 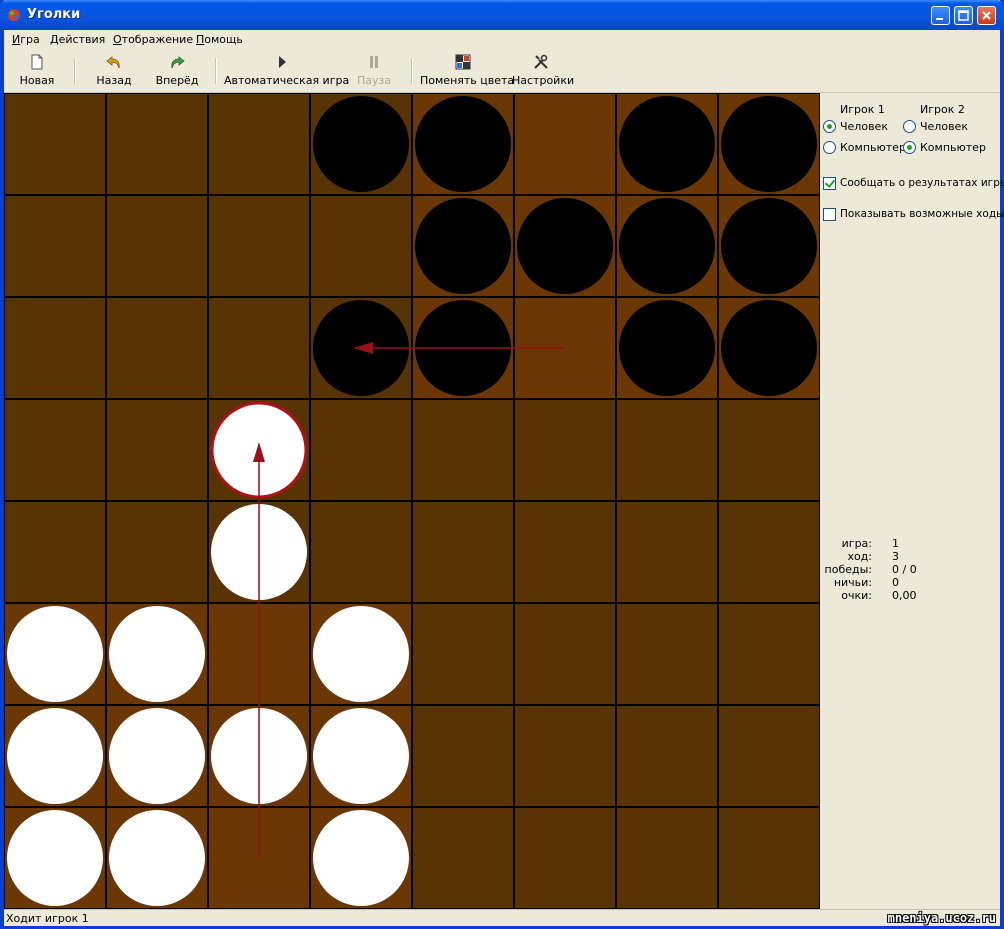 What do you see at coordinates (177, 72) in the screenshot?
I see `forward-button: Вперёд` at bounding box center [177, 72].